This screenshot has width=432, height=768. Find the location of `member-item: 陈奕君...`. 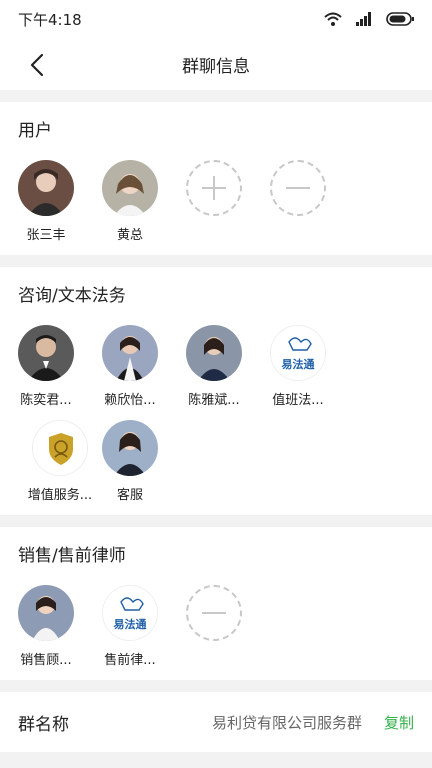

member-item: 陈奕君... is located at coordinates (46, 366).